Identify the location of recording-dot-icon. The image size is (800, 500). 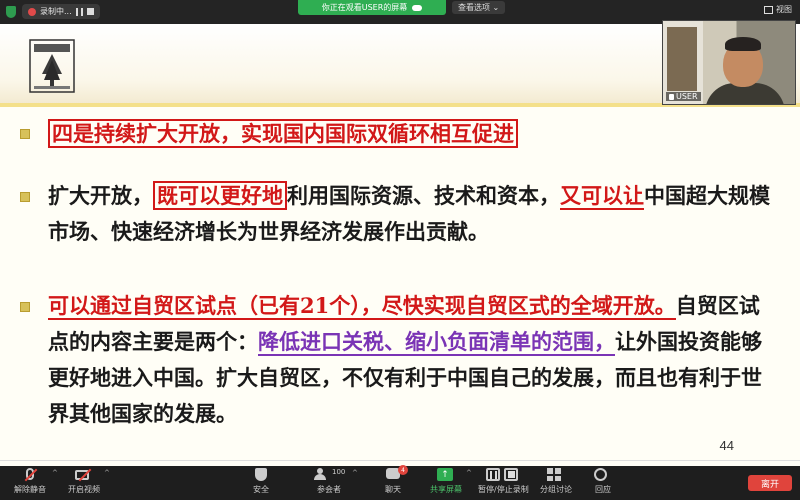
(32, 11).